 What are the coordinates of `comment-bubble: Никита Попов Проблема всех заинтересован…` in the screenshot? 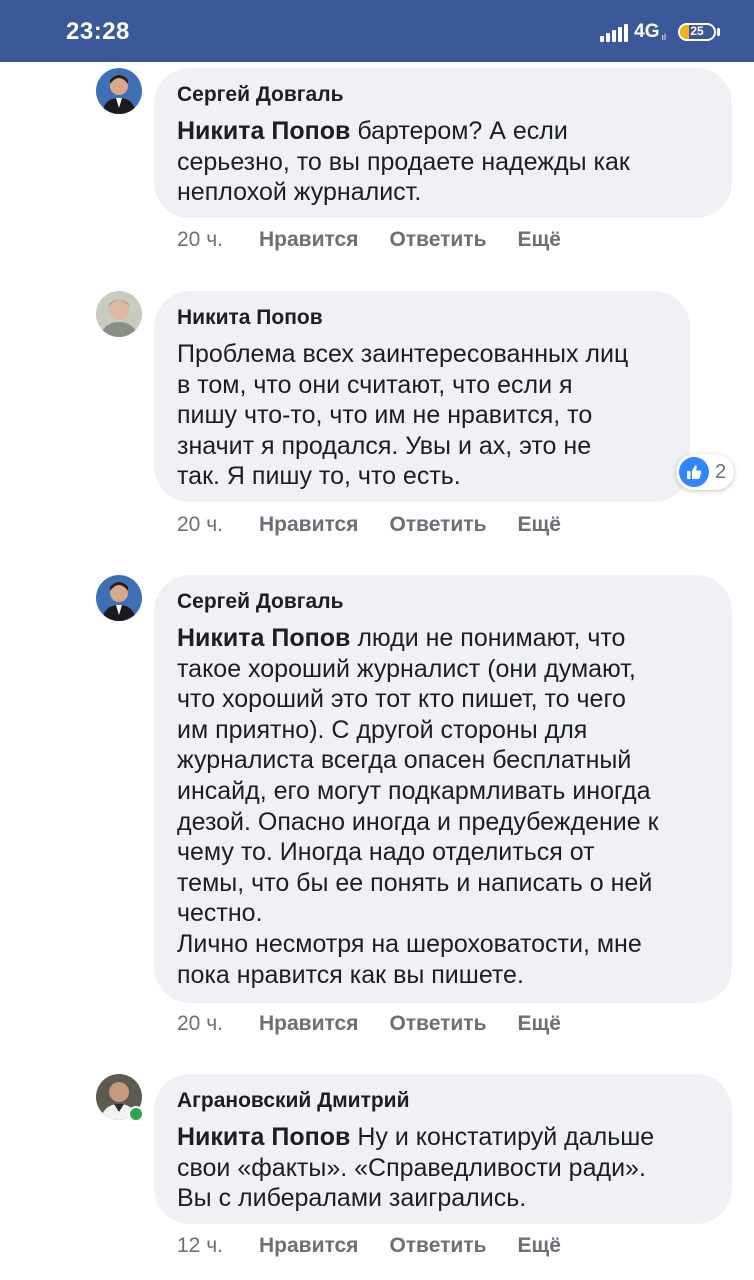 It's located at (422, 396).